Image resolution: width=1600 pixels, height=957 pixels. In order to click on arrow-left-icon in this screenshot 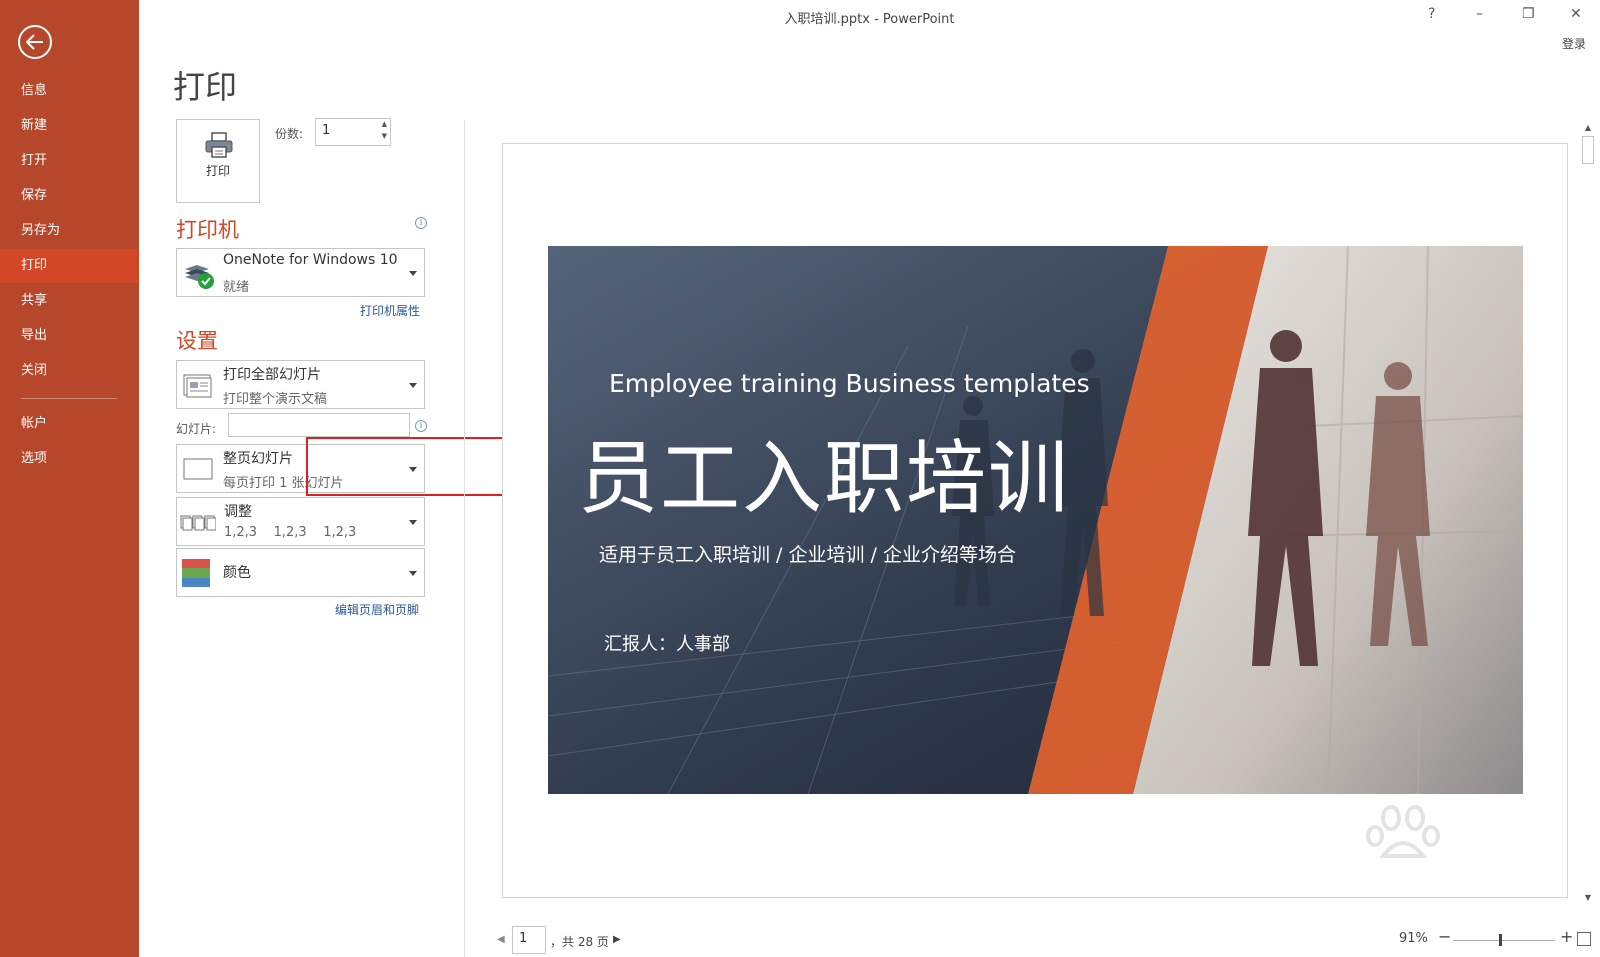, I will do `click(34, 42)`.